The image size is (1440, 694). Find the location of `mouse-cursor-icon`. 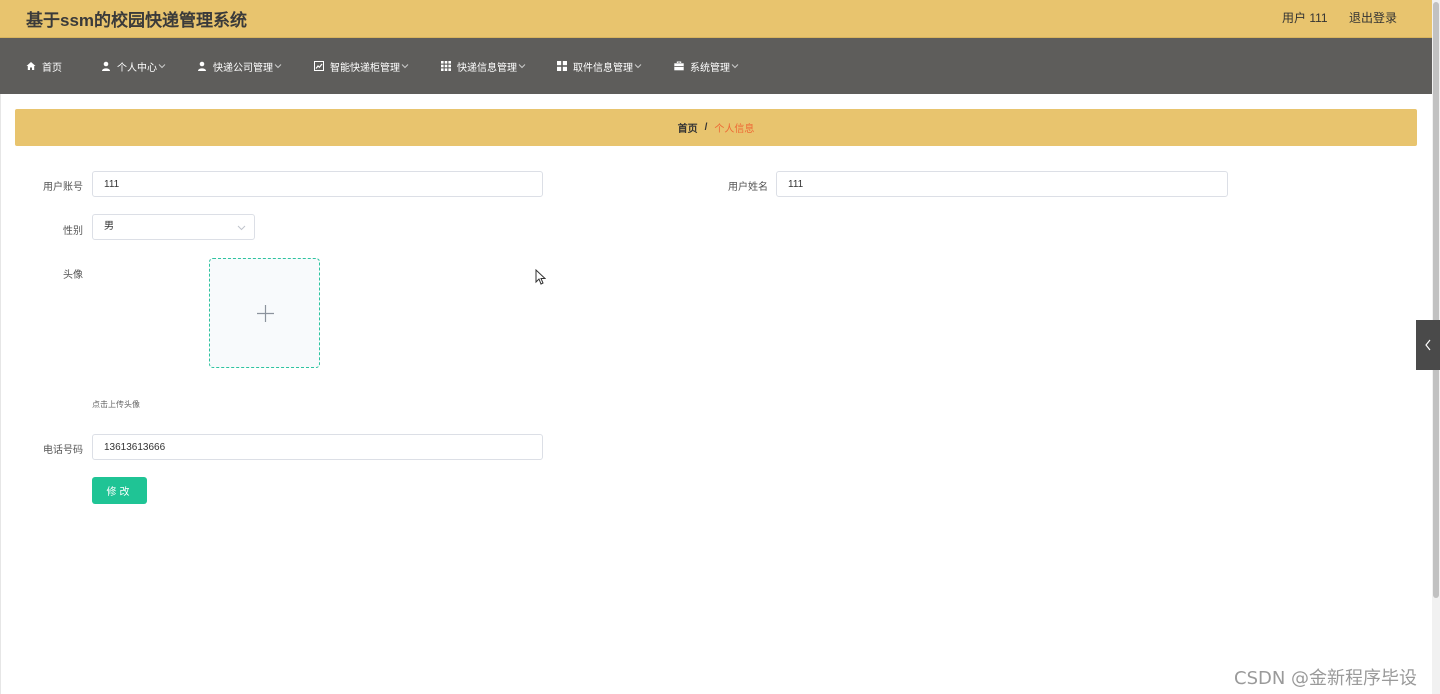

mouse-cursor-icon is located at coordinates (540, 277).